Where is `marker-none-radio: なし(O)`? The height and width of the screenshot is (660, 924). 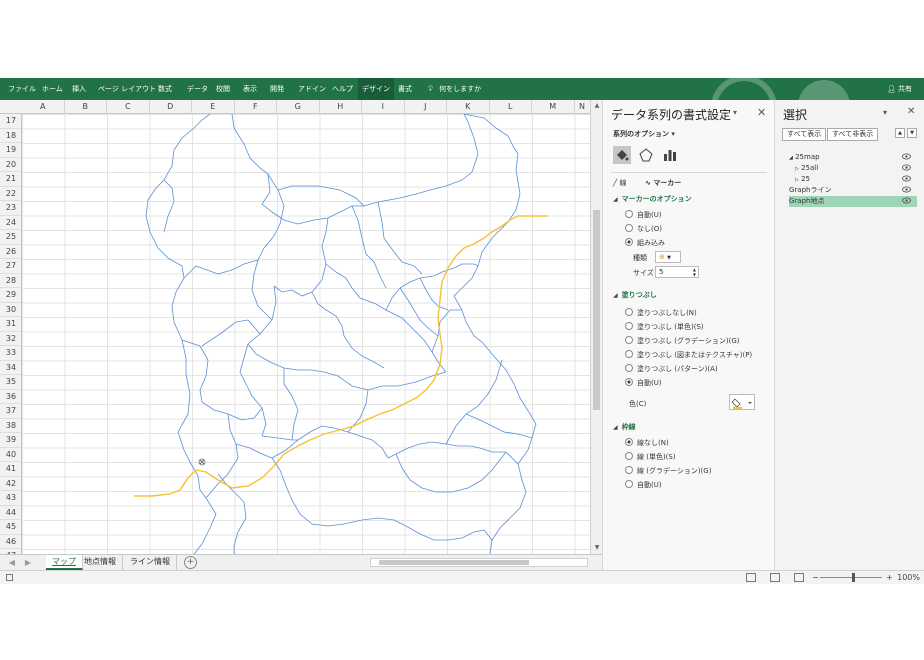
marker-none-radio: なし(O) is located at coordinates (643, 229).